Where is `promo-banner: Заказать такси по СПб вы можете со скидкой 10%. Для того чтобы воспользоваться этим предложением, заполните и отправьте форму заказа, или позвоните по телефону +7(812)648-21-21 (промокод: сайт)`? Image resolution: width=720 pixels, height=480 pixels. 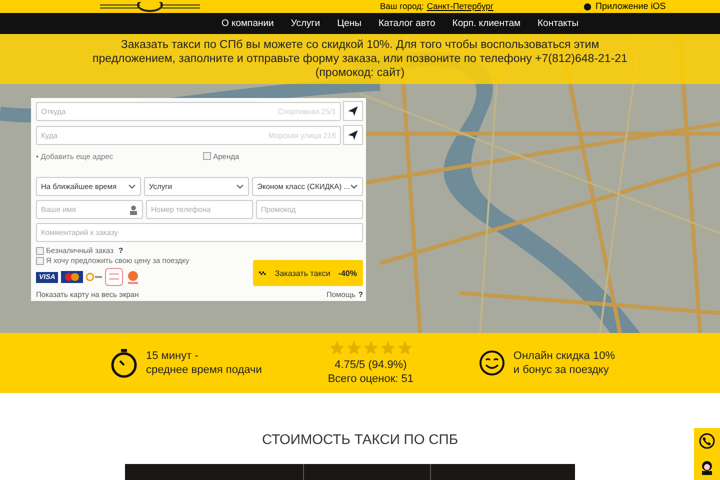
promo-banner: Заказать такси по СПб вы можете со скидкой 10%. Для того чтобы воспользоваться этим предложением, заполните и отправьте форму заказа, или позвоните по телефону +7(812)648-21-21 (промокод: сайт) is located at coordinates (360, 59).